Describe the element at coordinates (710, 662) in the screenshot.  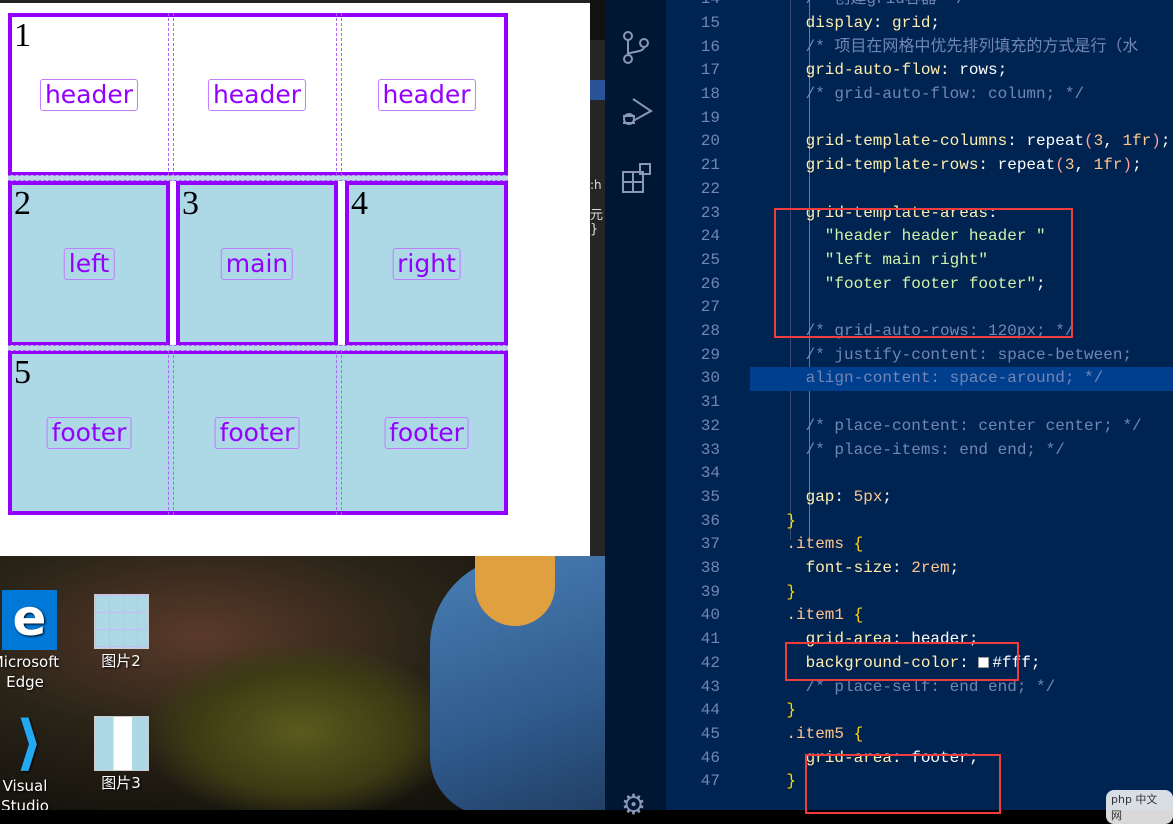
I see `line-number: 42` at that location.